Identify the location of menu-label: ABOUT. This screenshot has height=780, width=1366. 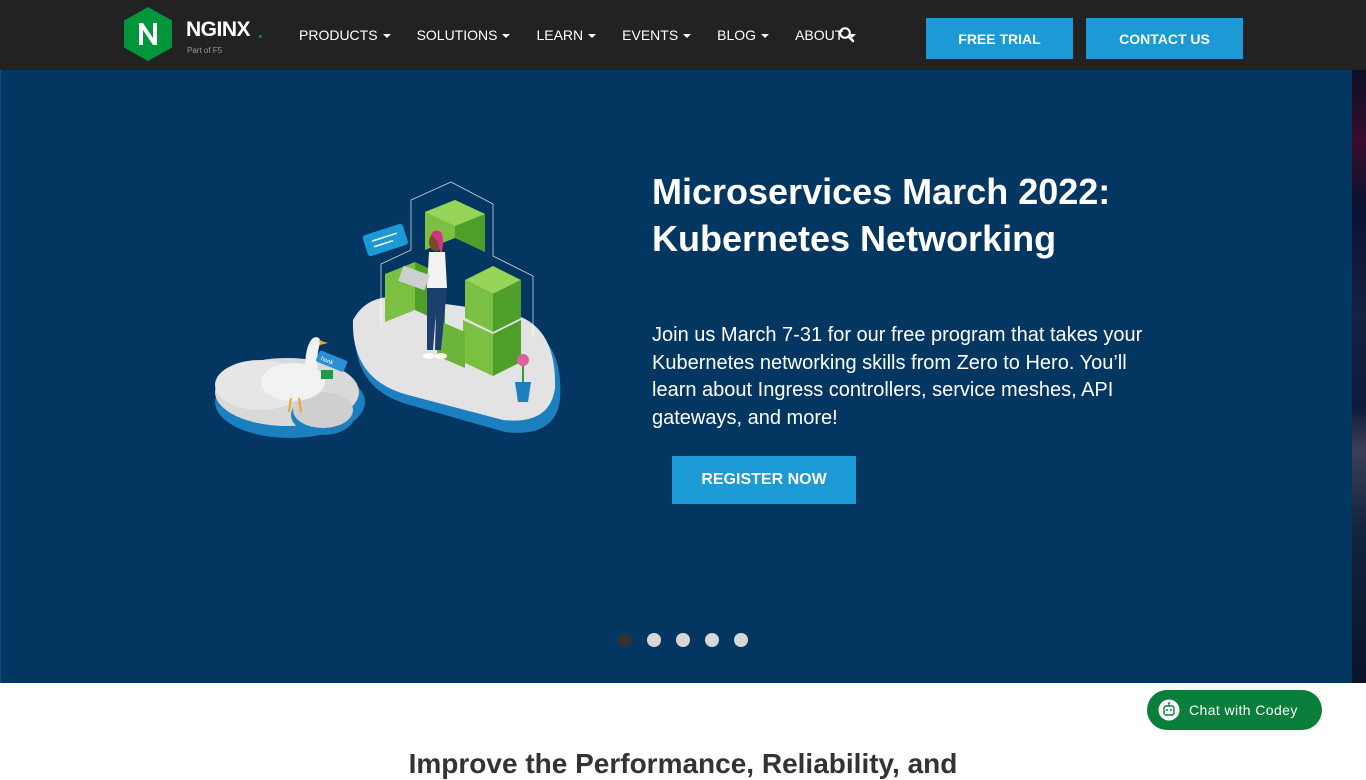
(819, 35).